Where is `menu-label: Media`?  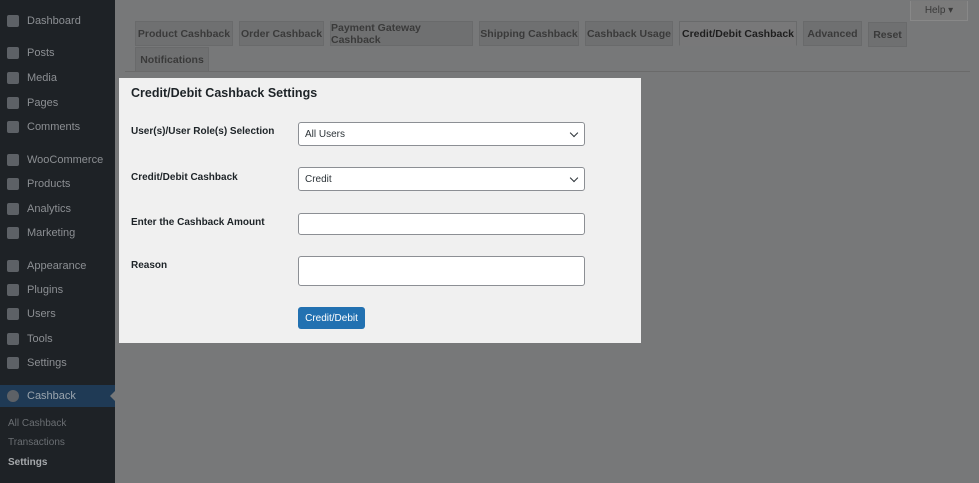
menu-label: Media is located at coordinates (42, 78).